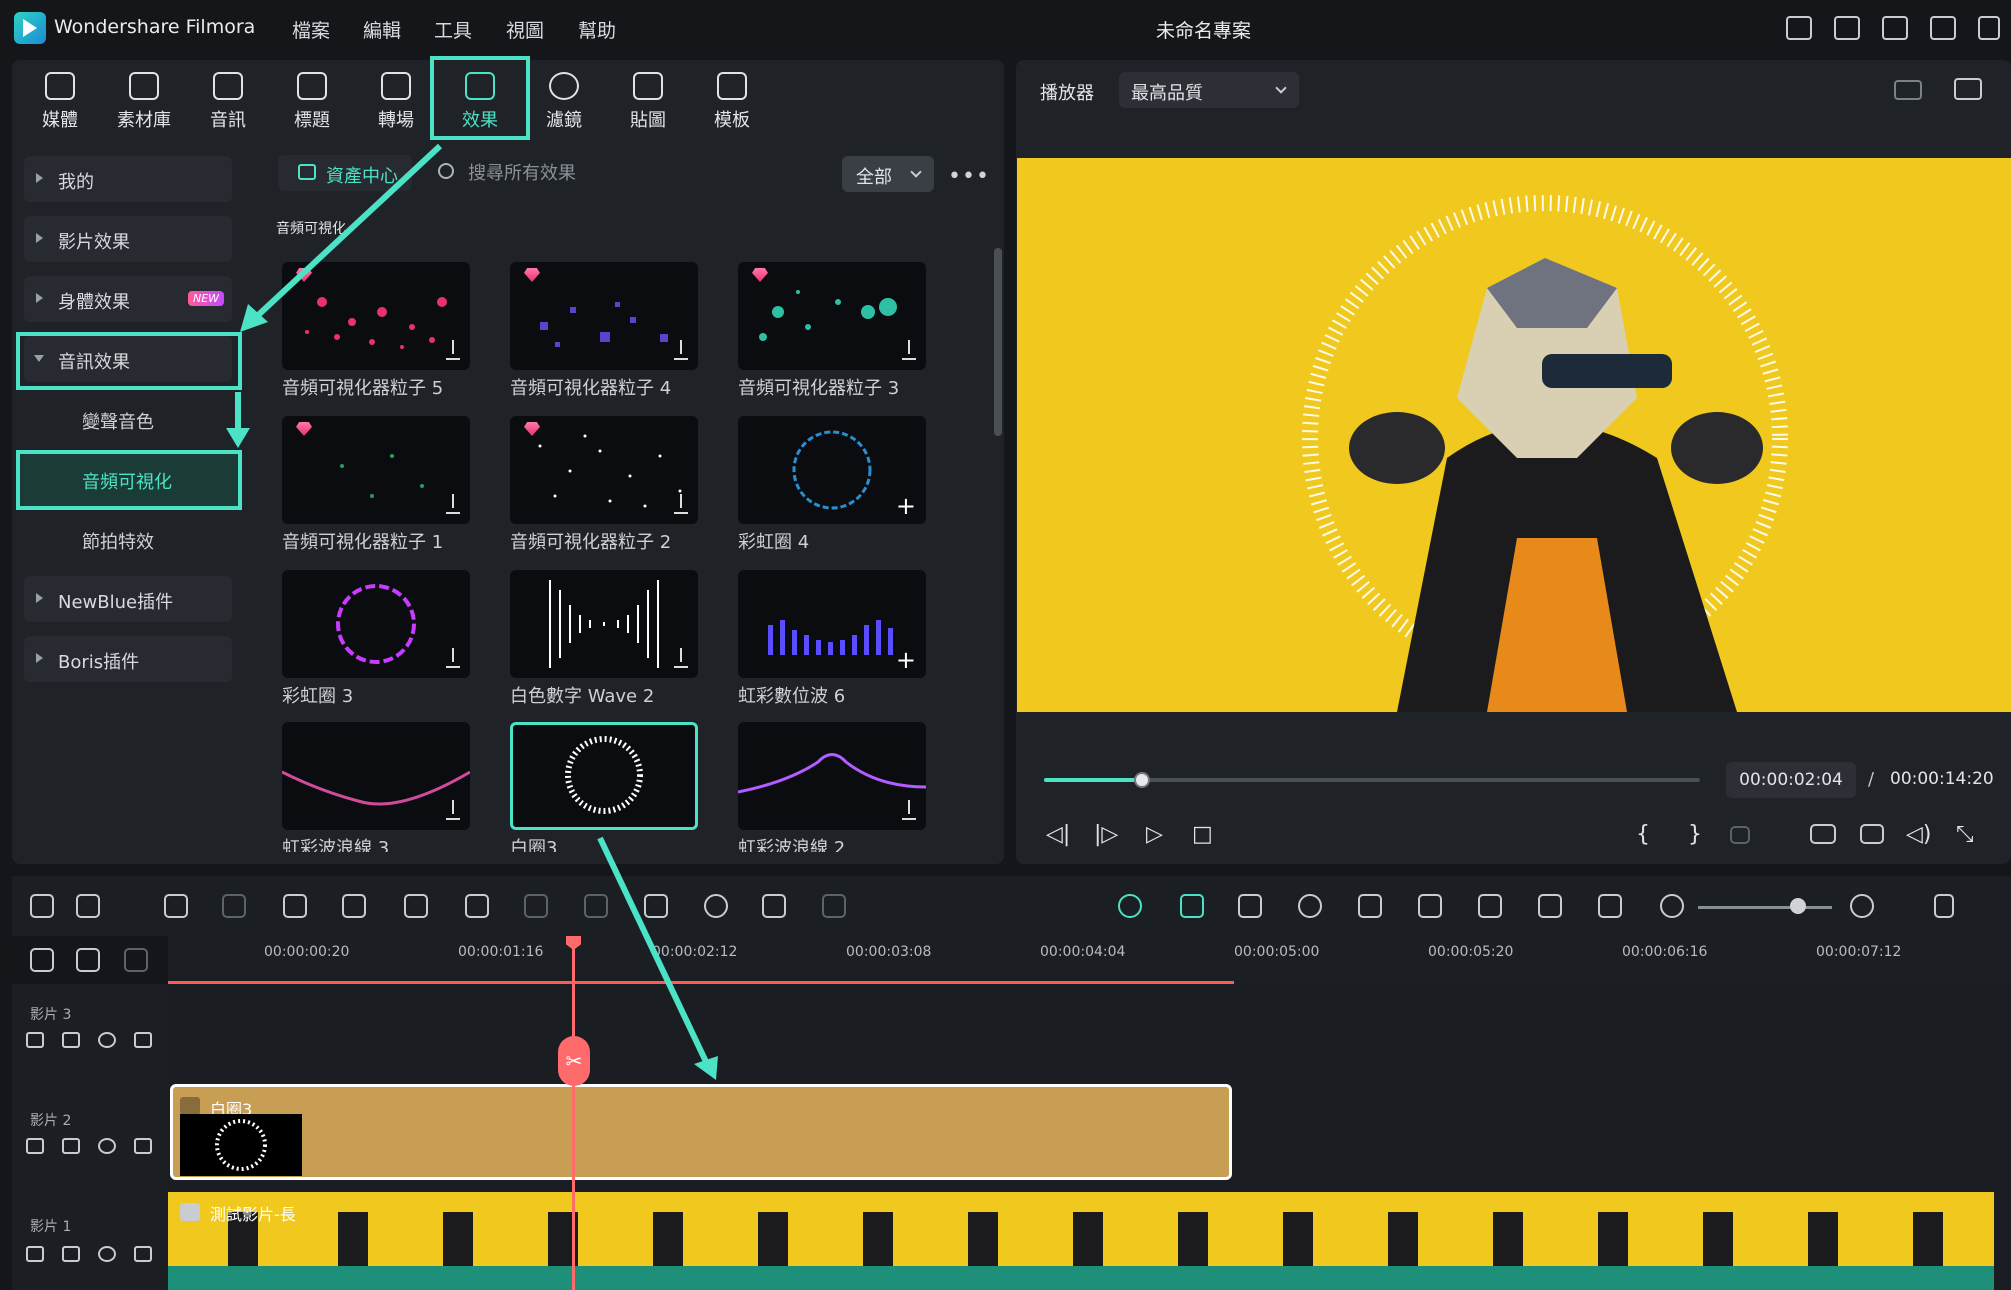 The width and height of the screenshot is (2011, 1290). Describe the element at coordinates (648, 173) in the screenshot. I see `search-input` at that location.